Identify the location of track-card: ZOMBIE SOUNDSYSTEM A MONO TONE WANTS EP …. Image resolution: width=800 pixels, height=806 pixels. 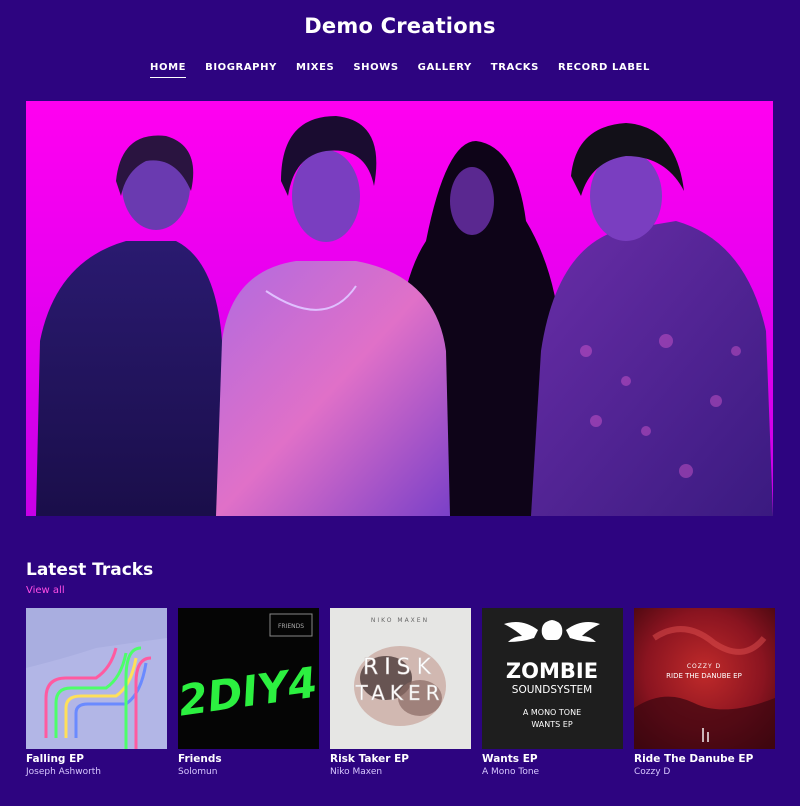
(552, 692).